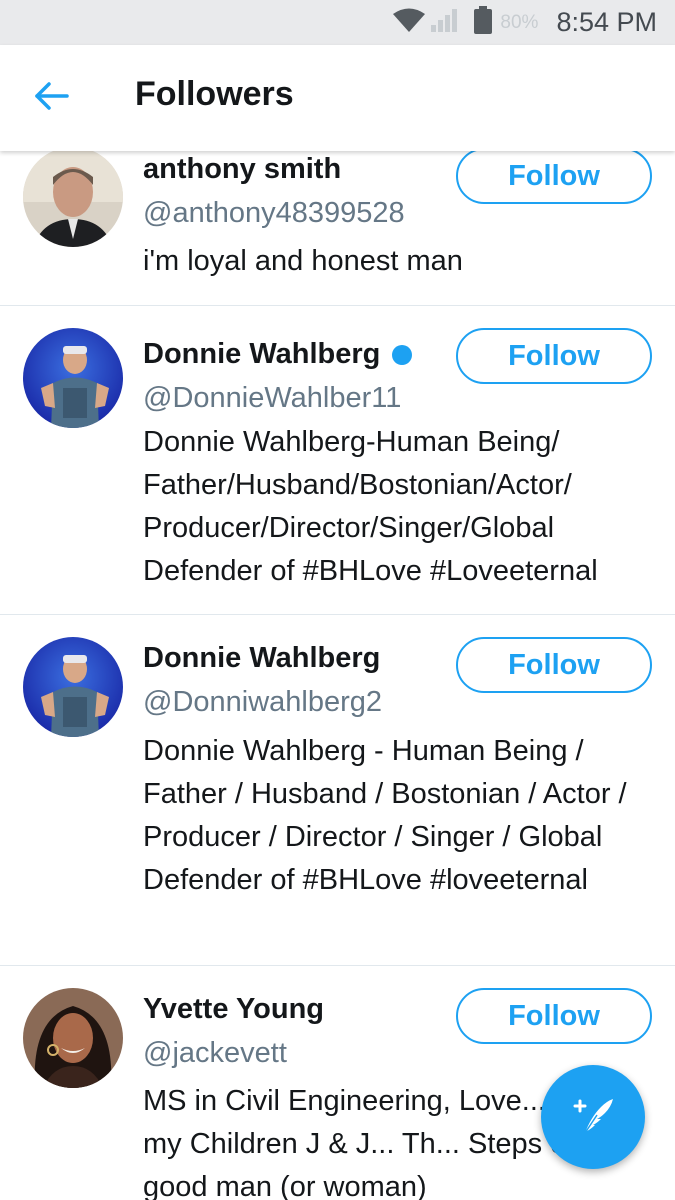  Describe the element at coordinates (215, 1053) in the screenshot. I see `follower-handle: @jackevett` at that location.